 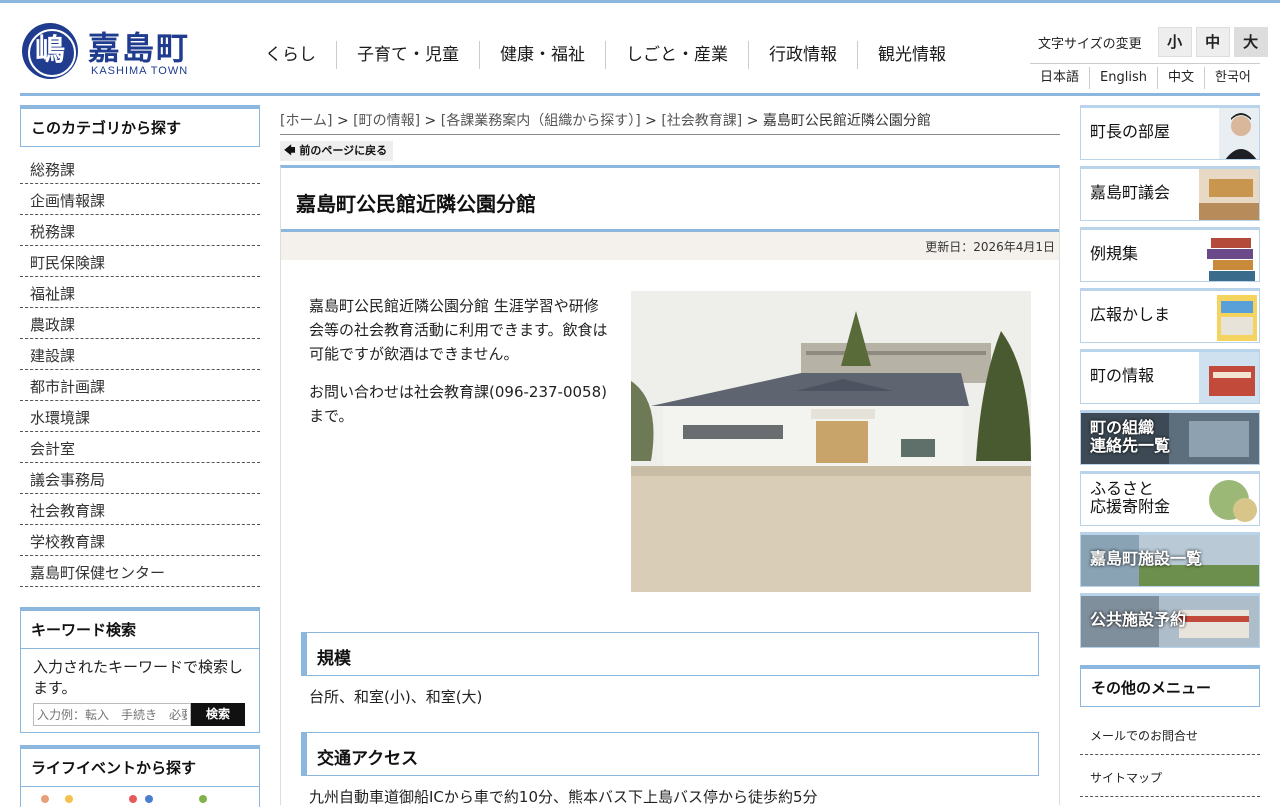 What do you see at coordinates (290, 150) in the screenshot?
I see `arrow-left-icon: 🡄` at bounding box center [290, 150].